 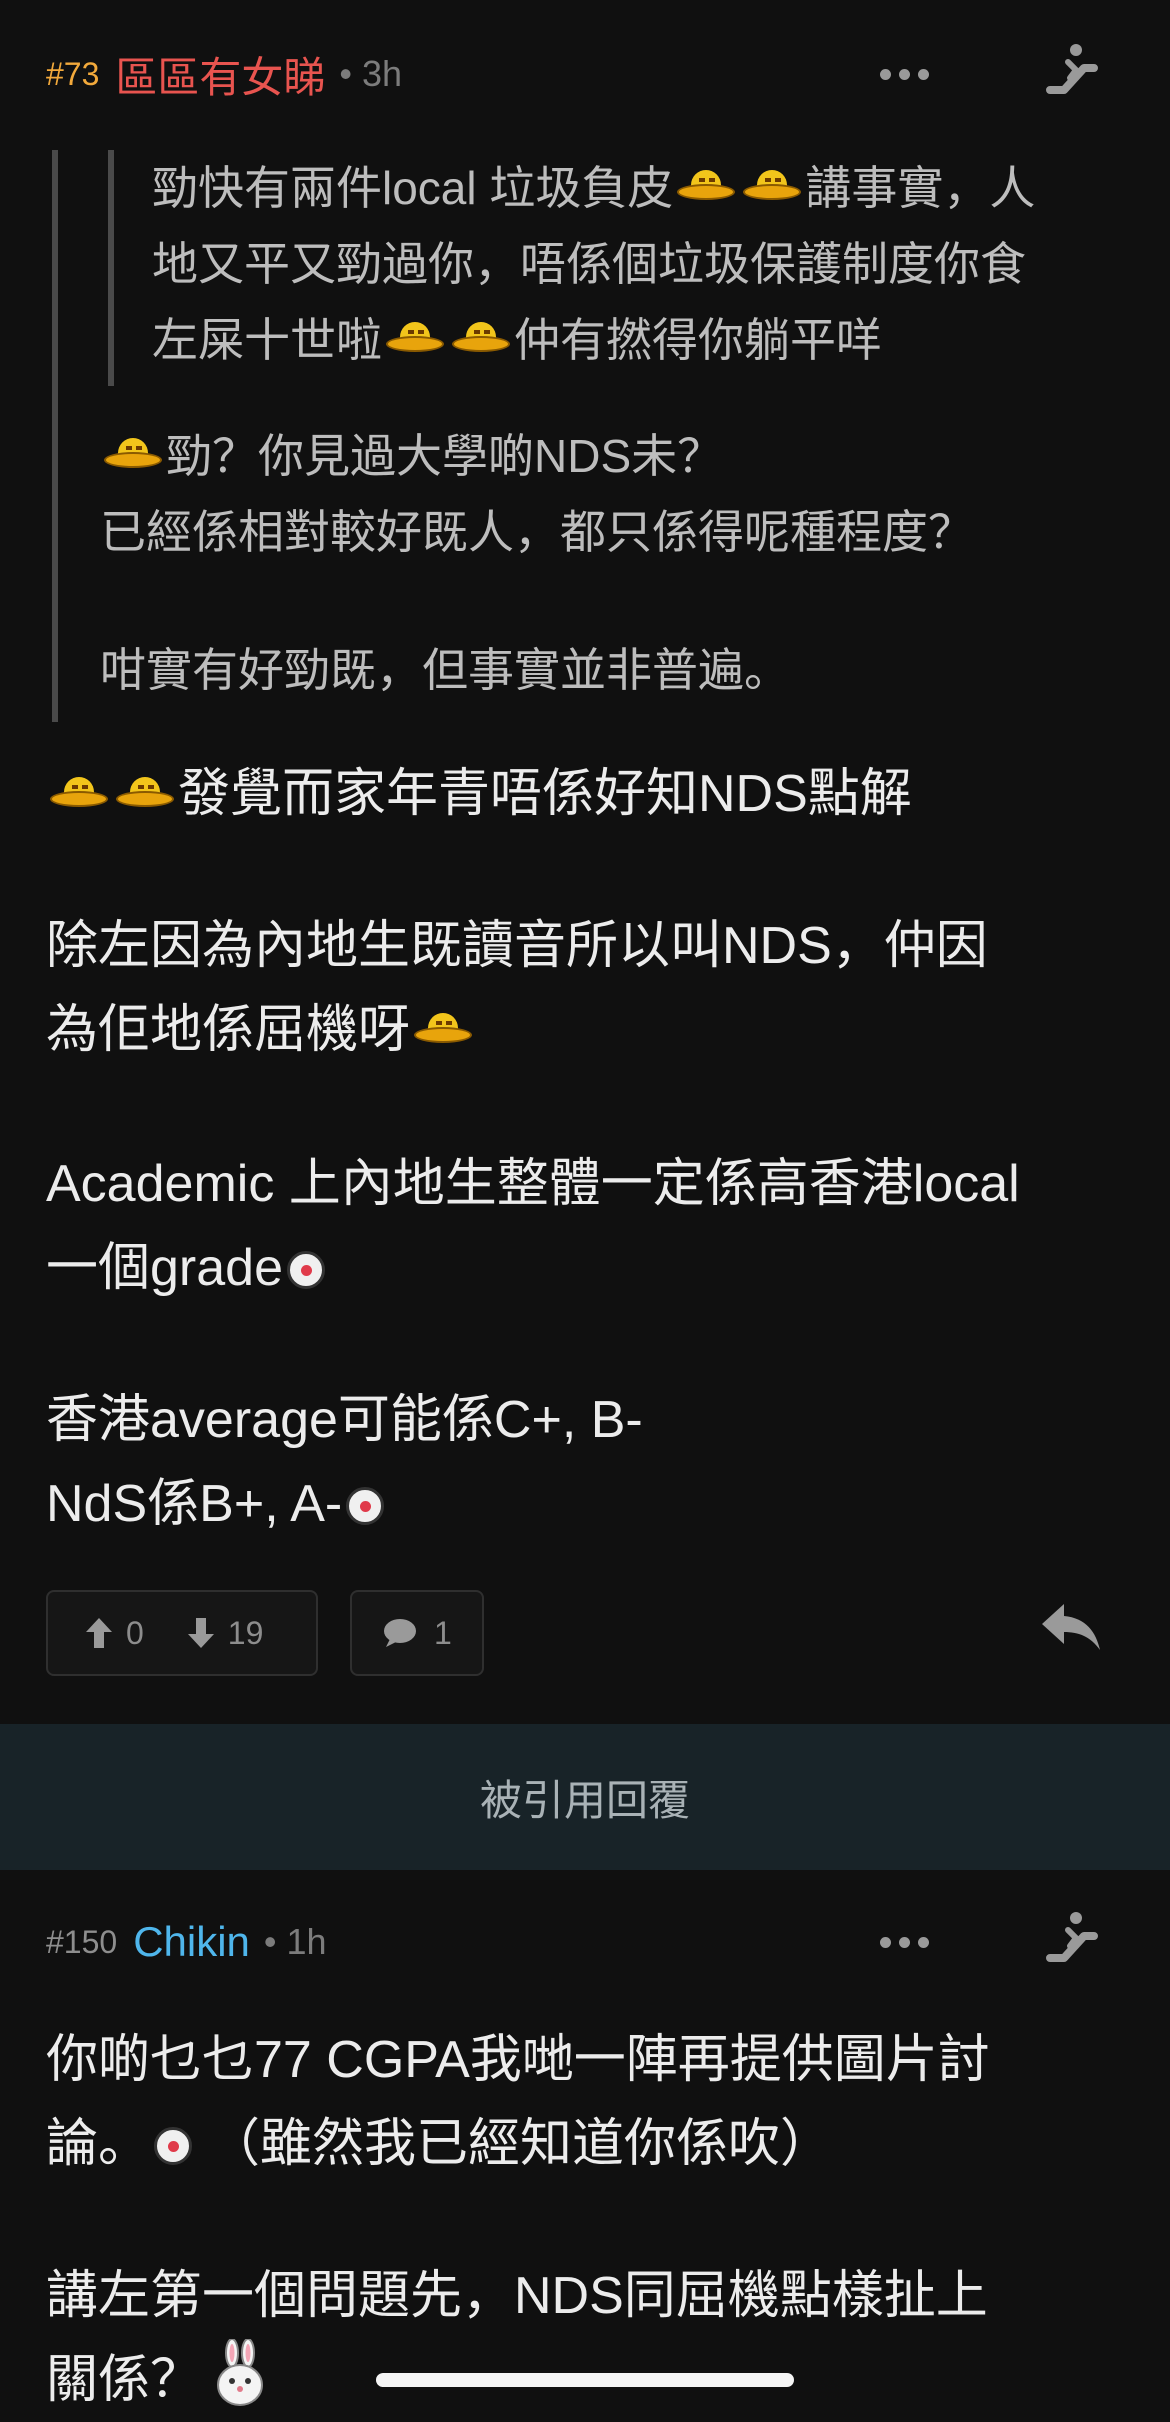 I want to click on quote-inner-line: 左屎十世啦 仲有撚得你躺平咩, so click(x=517, y=340).